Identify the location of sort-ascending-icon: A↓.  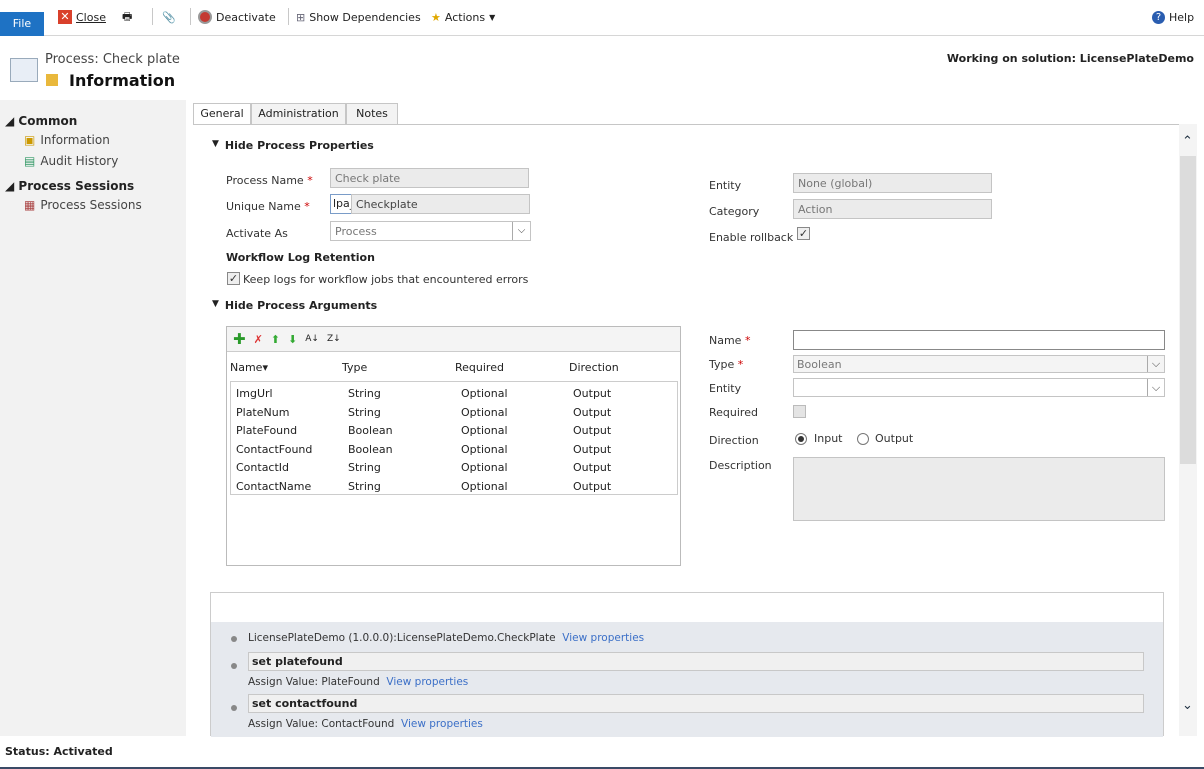
(312, 339).